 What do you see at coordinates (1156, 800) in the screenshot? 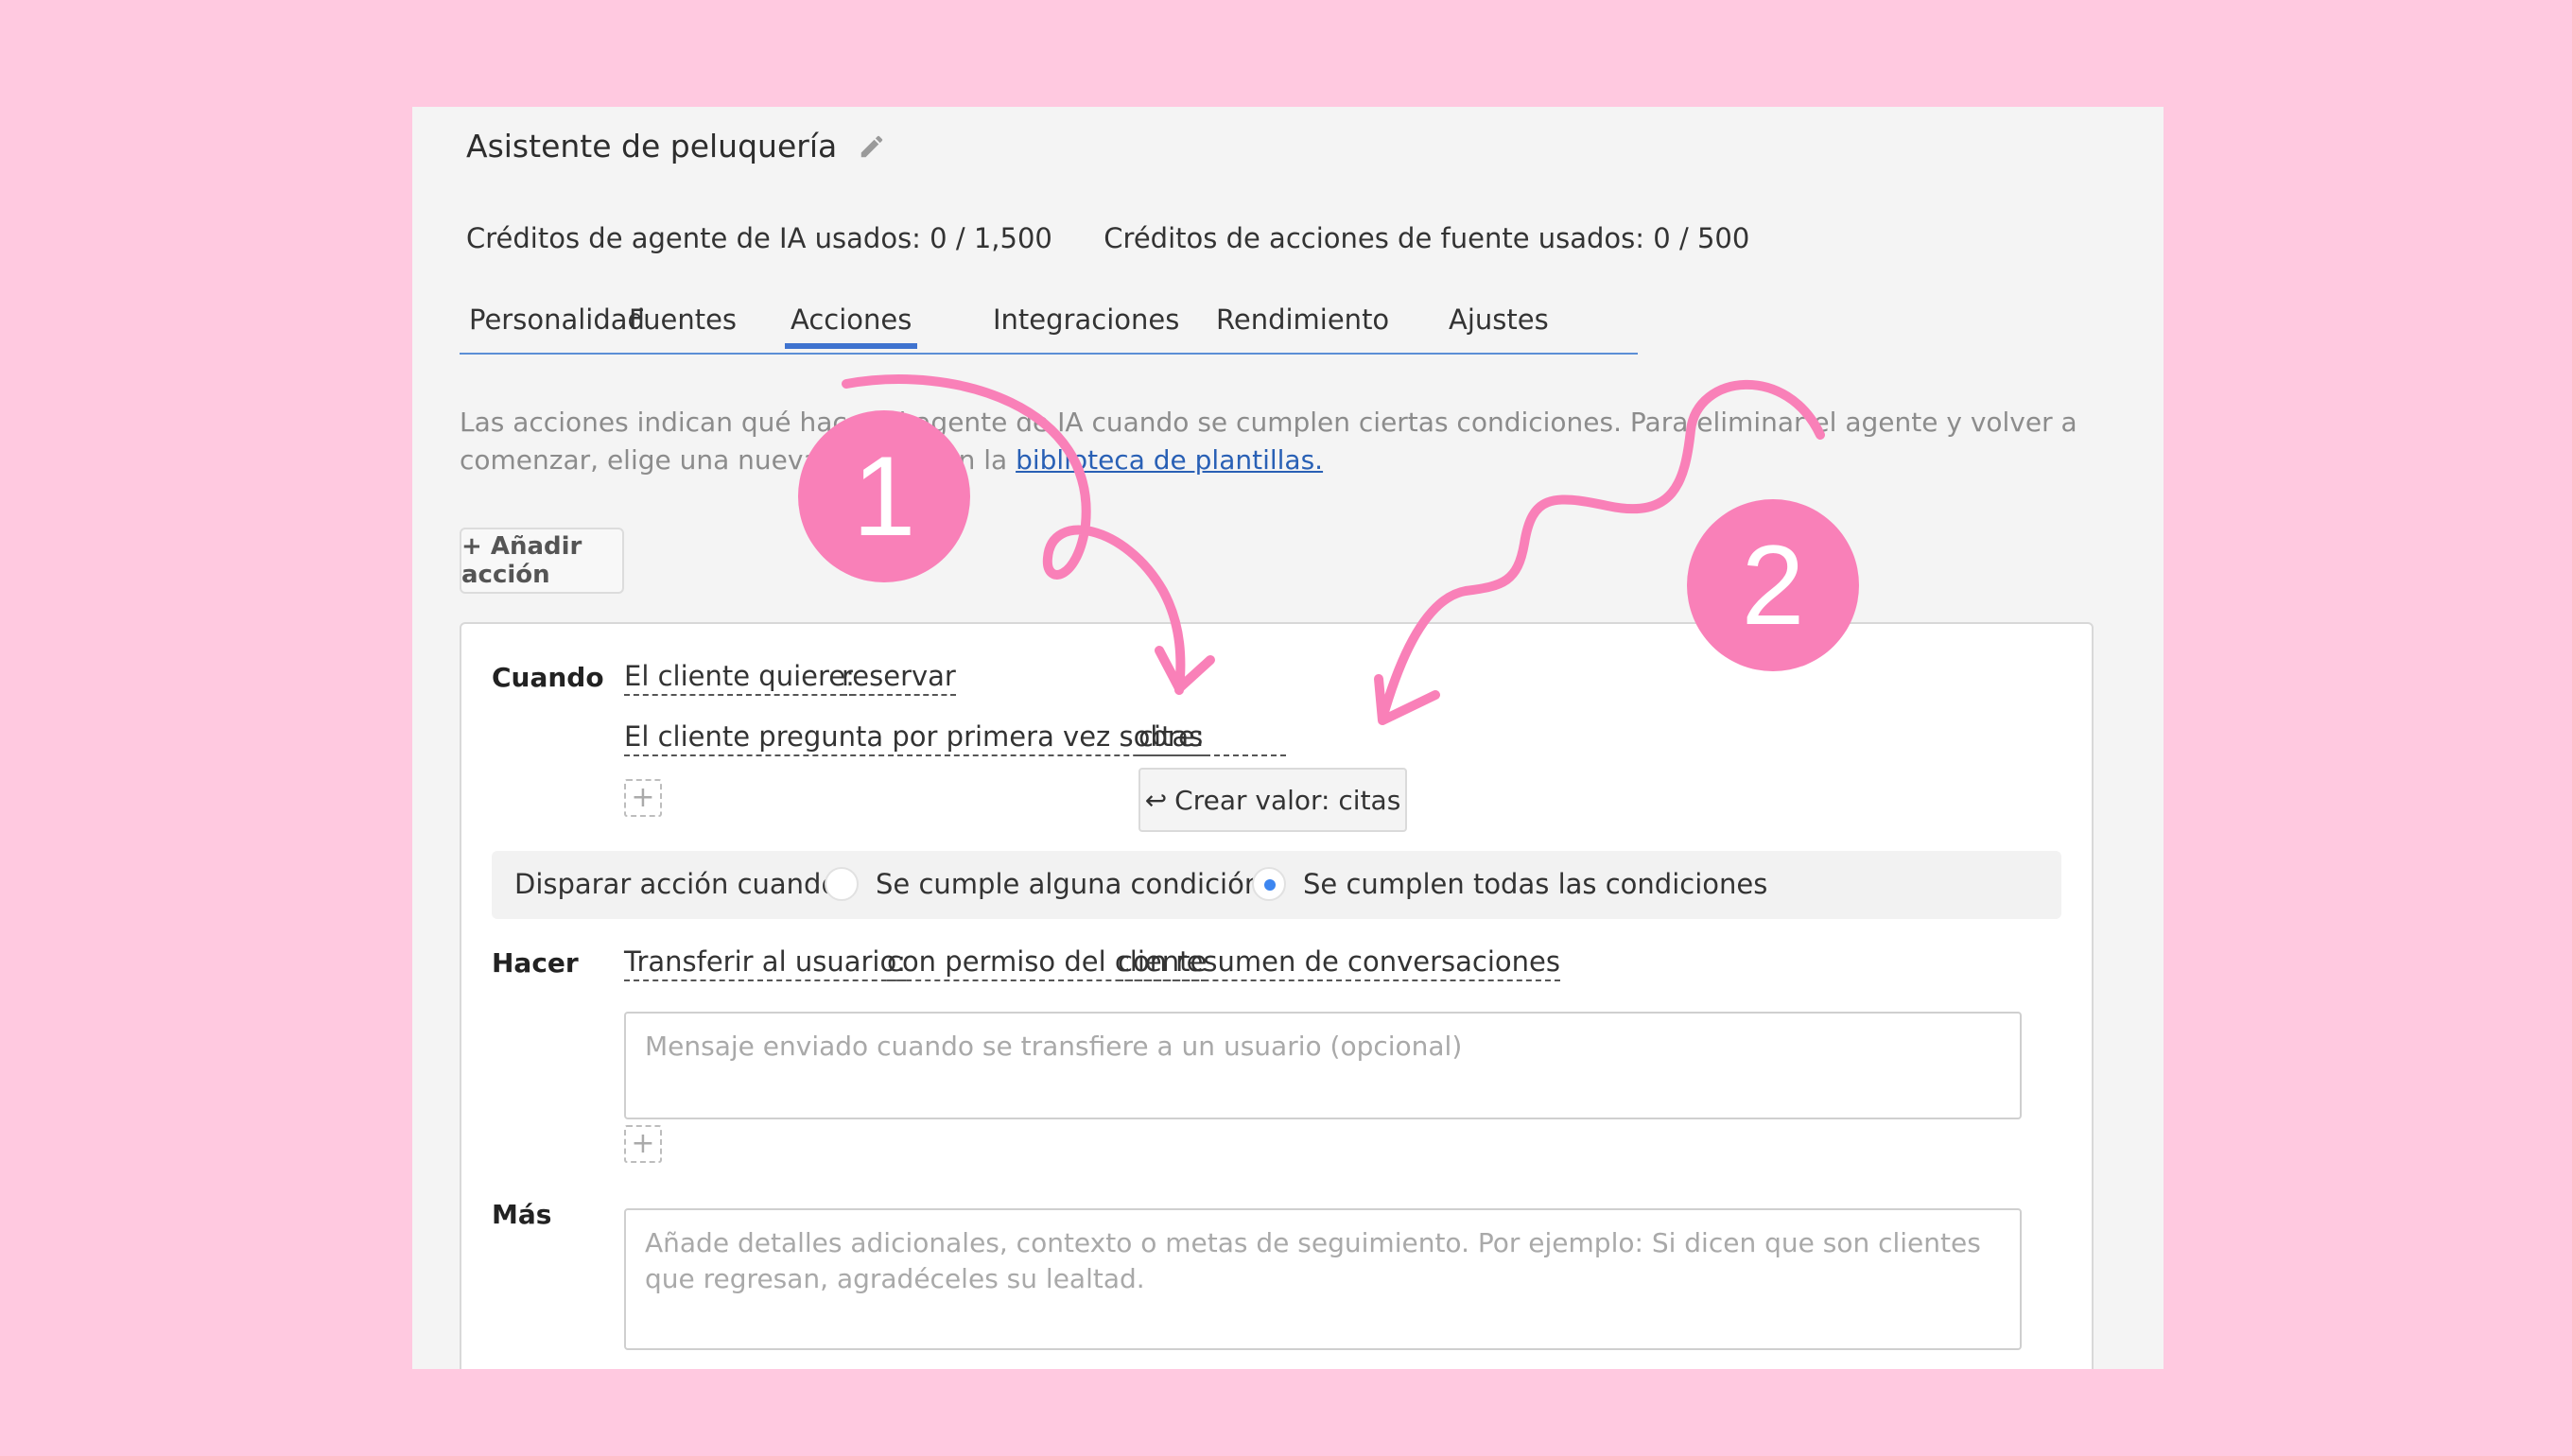
I see `enter-icon: ↩` at bounding box center [1156, 800].